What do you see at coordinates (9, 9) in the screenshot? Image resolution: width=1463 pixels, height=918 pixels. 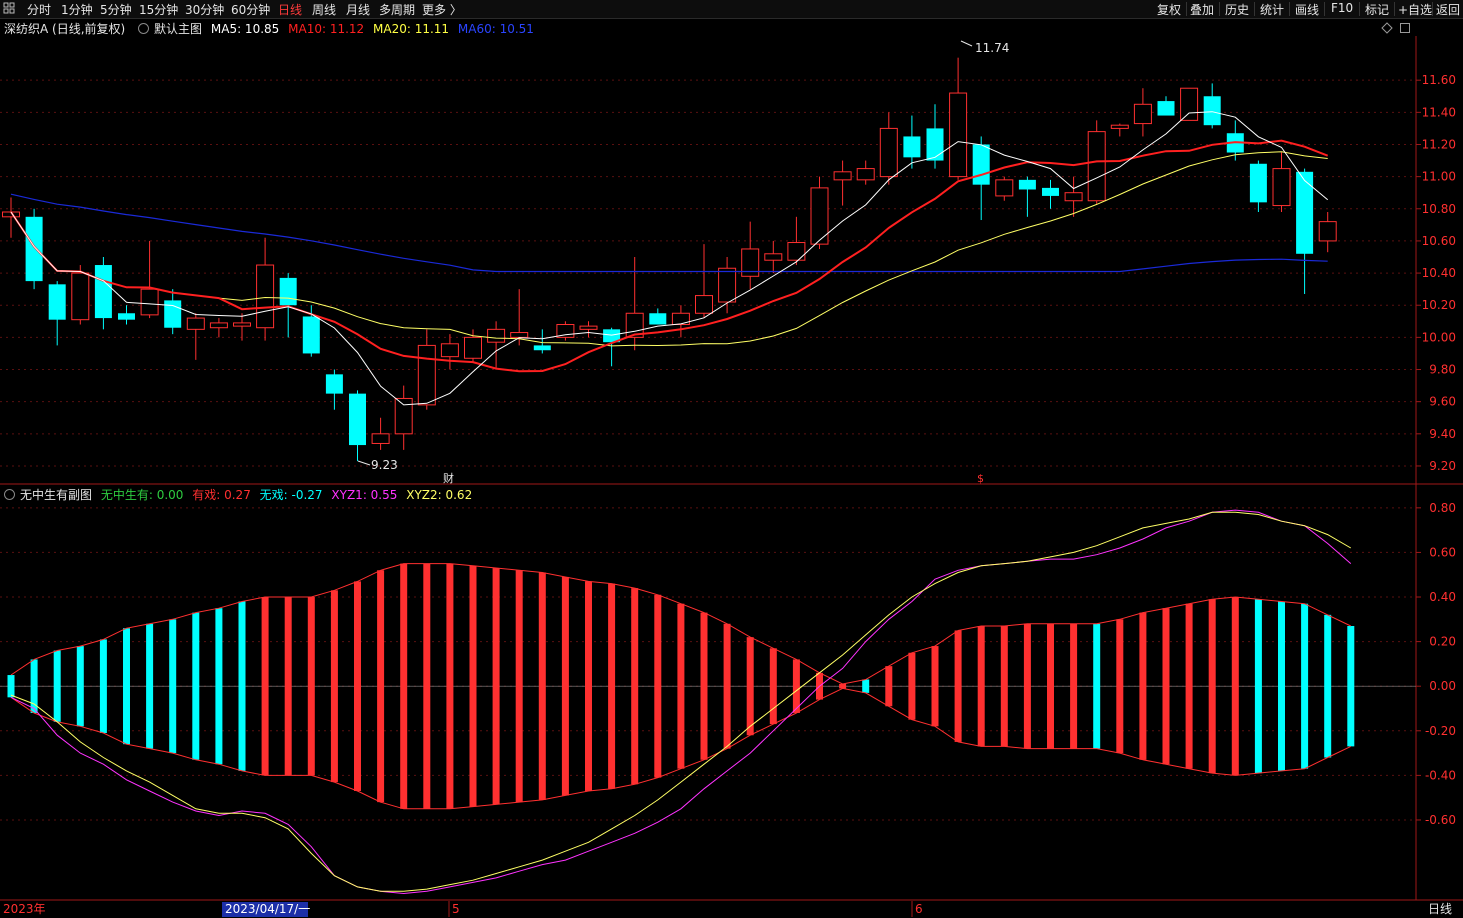 I see `grid-icon` at bounding box center [9, 9].